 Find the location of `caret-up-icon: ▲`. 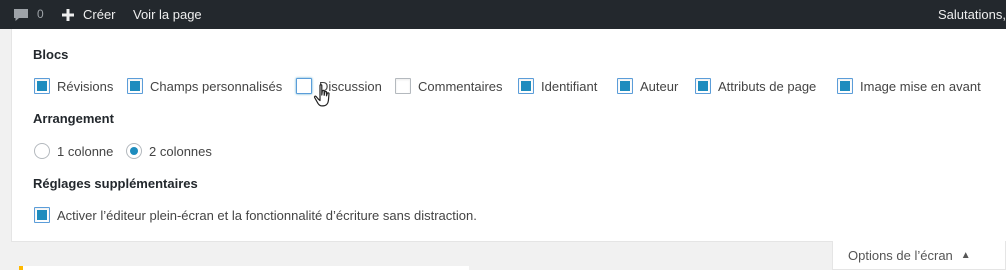

caret-up-icon: ▲ is located at coordinates (965, 255).